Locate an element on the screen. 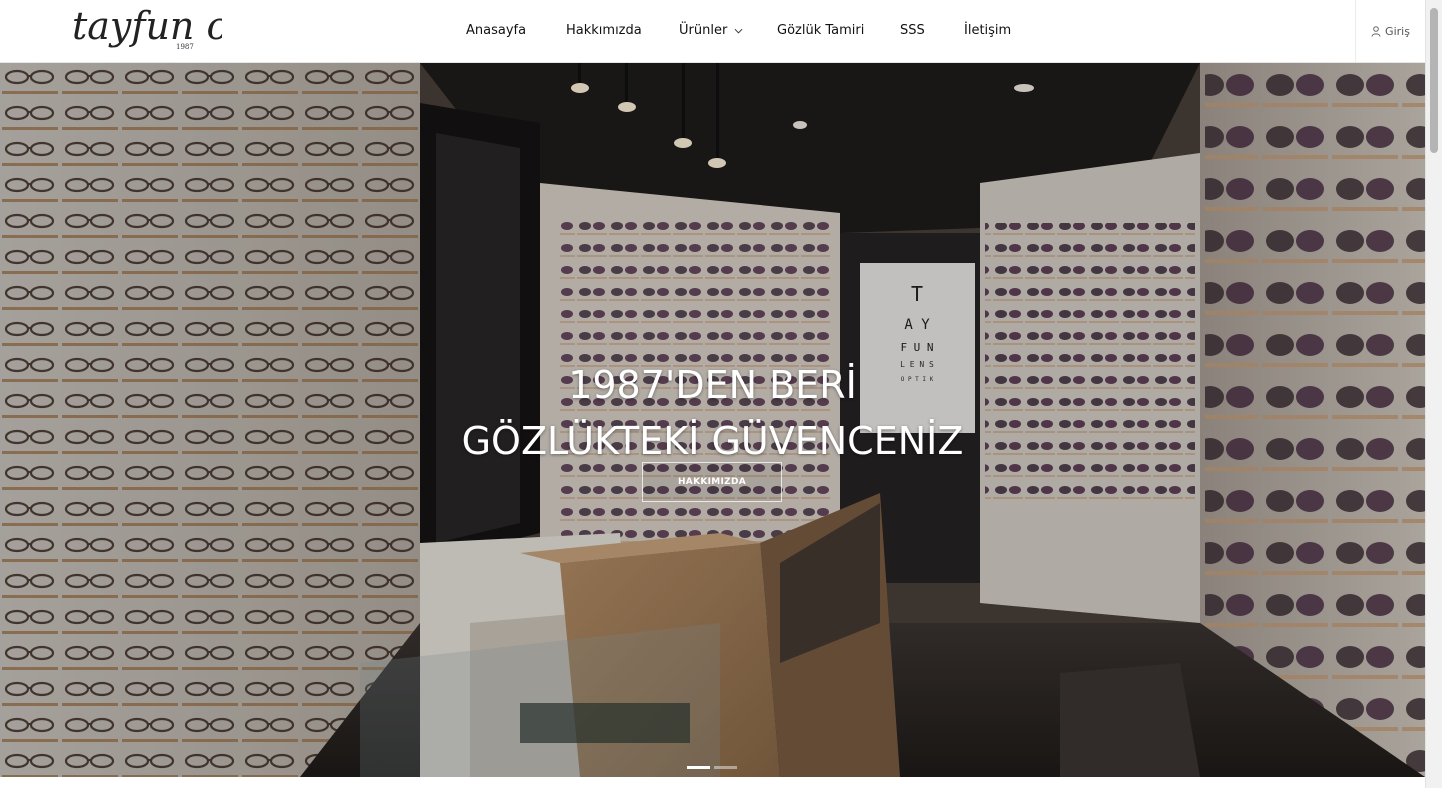 The width and height of the screenshot is (1442, 788). about-us-button-label: HAKKIMIZDA is located at coordinates (712, 482).